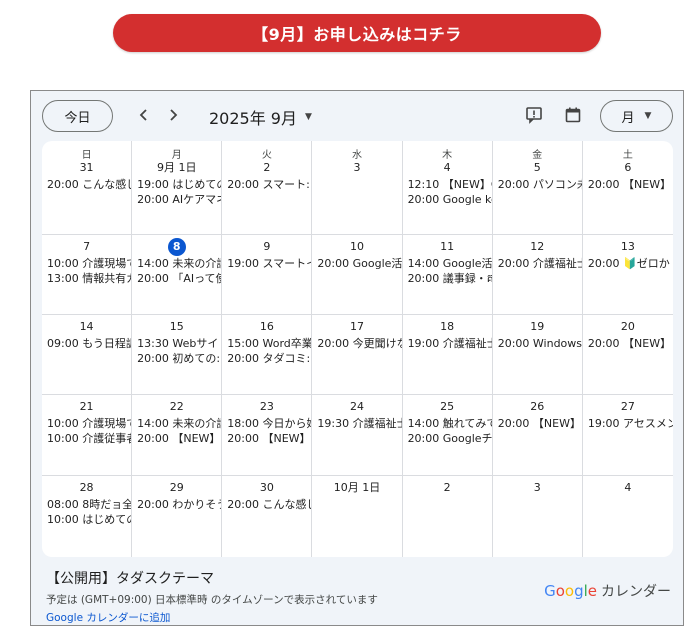 This screenshot has height=633, width=695. Describe the element at coordinates (176, 168) in the screenshot. I see `date-number: 9月 1日` at that location.